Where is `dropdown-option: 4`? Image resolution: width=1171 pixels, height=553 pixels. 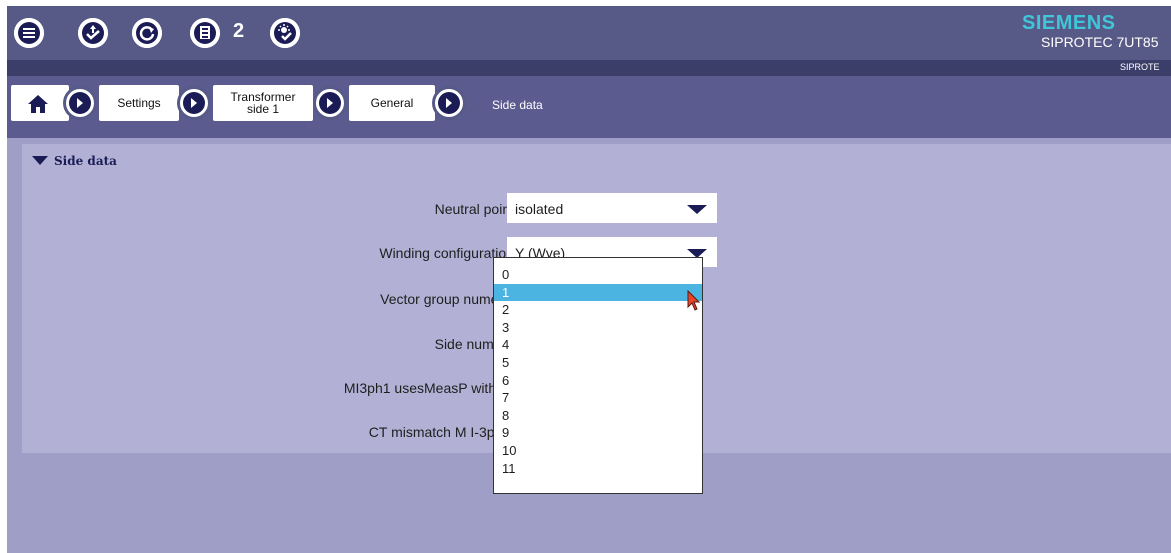
dropdown-option: 4 is located at coordinates (598, 345).